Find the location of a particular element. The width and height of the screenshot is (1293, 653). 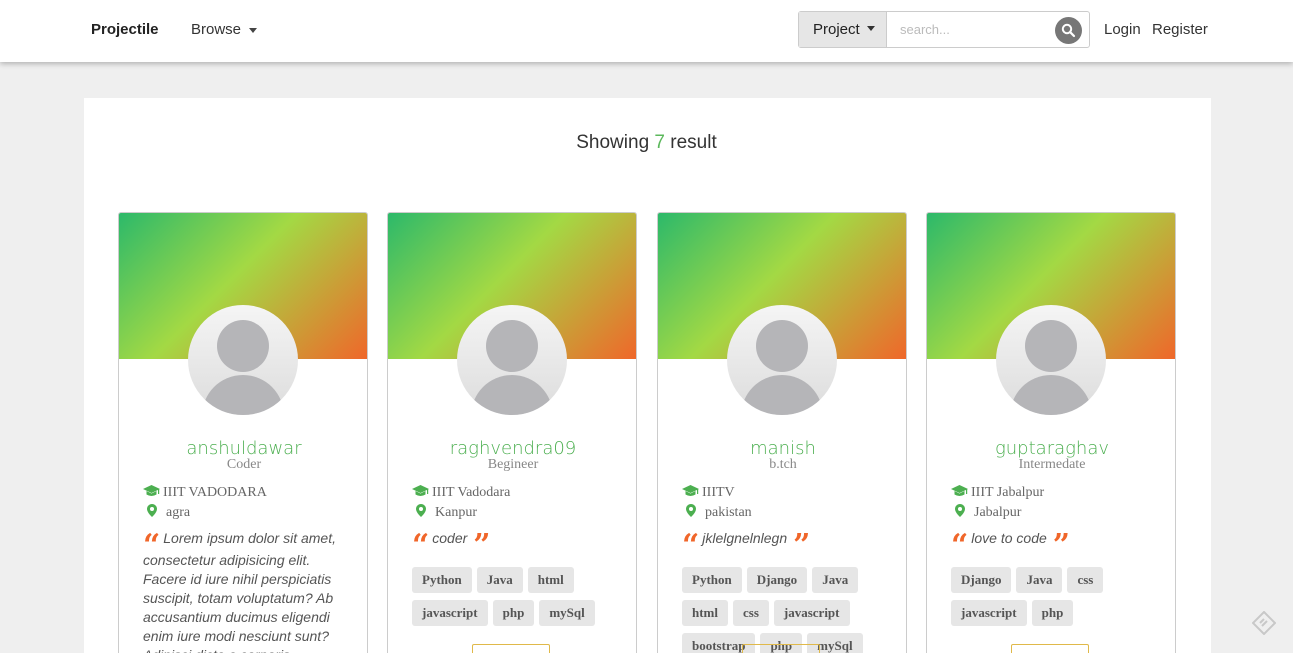

top-navbar: Projectile Browse Project Login Register is located at coordinates (646, 31).